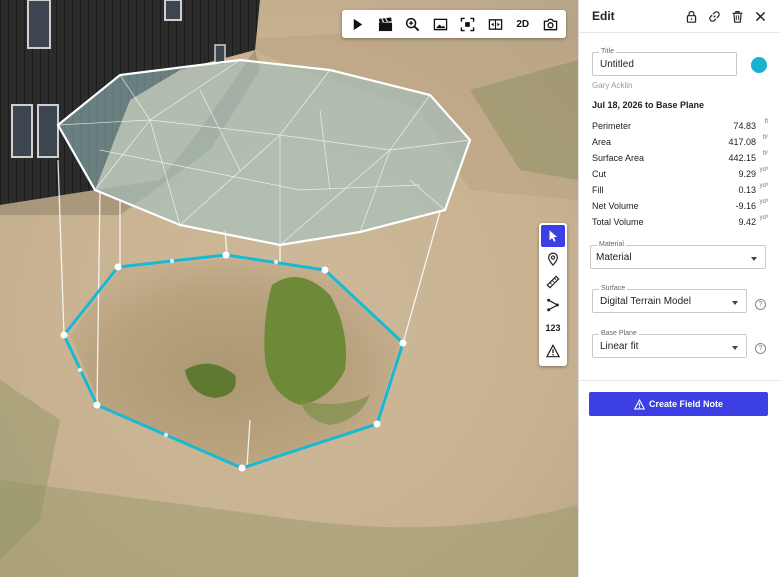 The image size is (780, 577). I want to click on pointer-icon, so click(553, 236).